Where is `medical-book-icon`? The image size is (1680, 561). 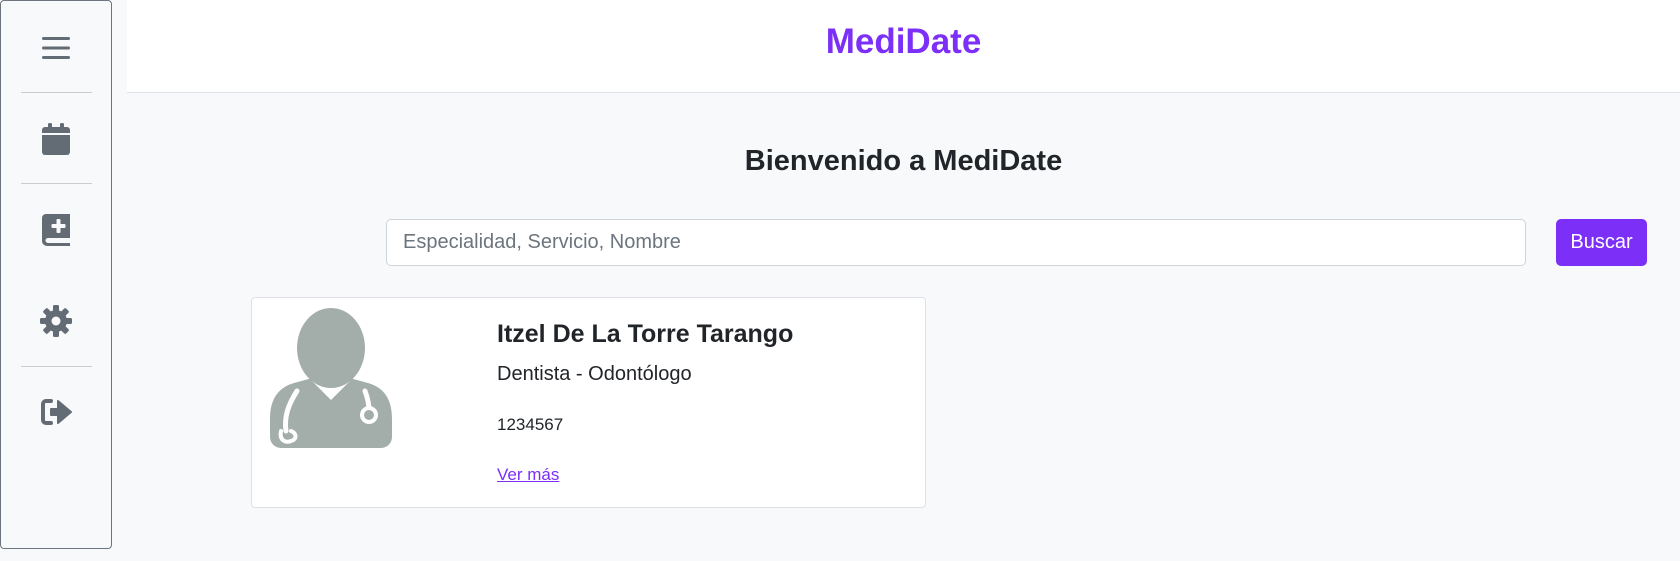
medical-book-icon is located at coordinates (56, 230).